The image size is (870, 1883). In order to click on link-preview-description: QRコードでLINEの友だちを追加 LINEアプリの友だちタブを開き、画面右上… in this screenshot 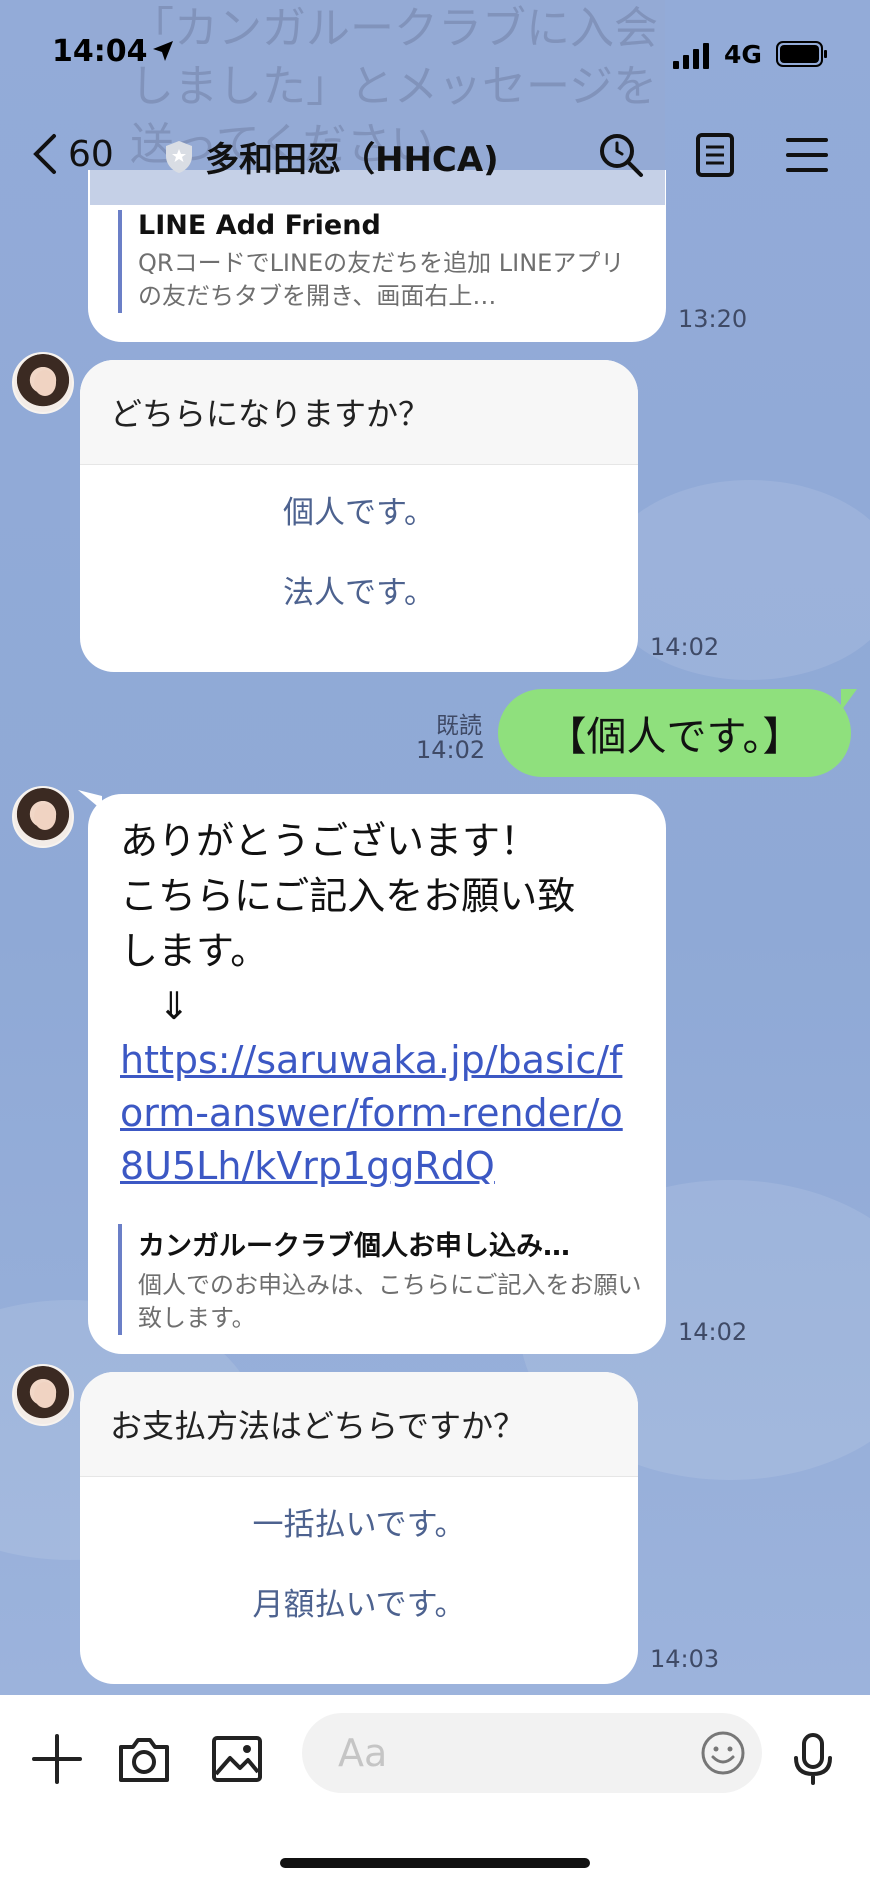, I will do `click(381, 279)`.